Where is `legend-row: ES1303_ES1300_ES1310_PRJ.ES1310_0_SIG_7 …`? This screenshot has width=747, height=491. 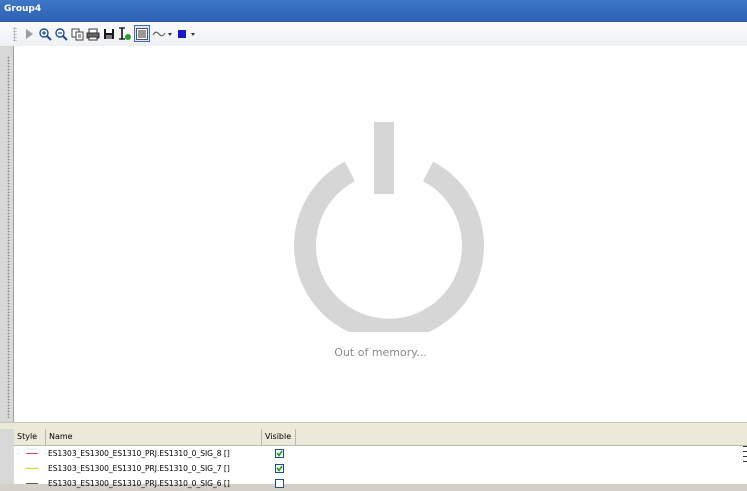
legend-row: ES1303_ES1300_ES1310_PRJ.ES1310_0_SIG_7 … is located at coordinates (380, 469).